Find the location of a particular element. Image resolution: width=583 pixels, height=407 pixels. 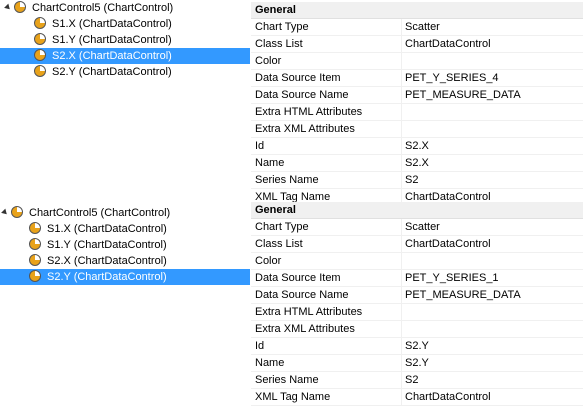

property-row: XML Tag Name ChartDataControl is located at coordinates (417, 397).